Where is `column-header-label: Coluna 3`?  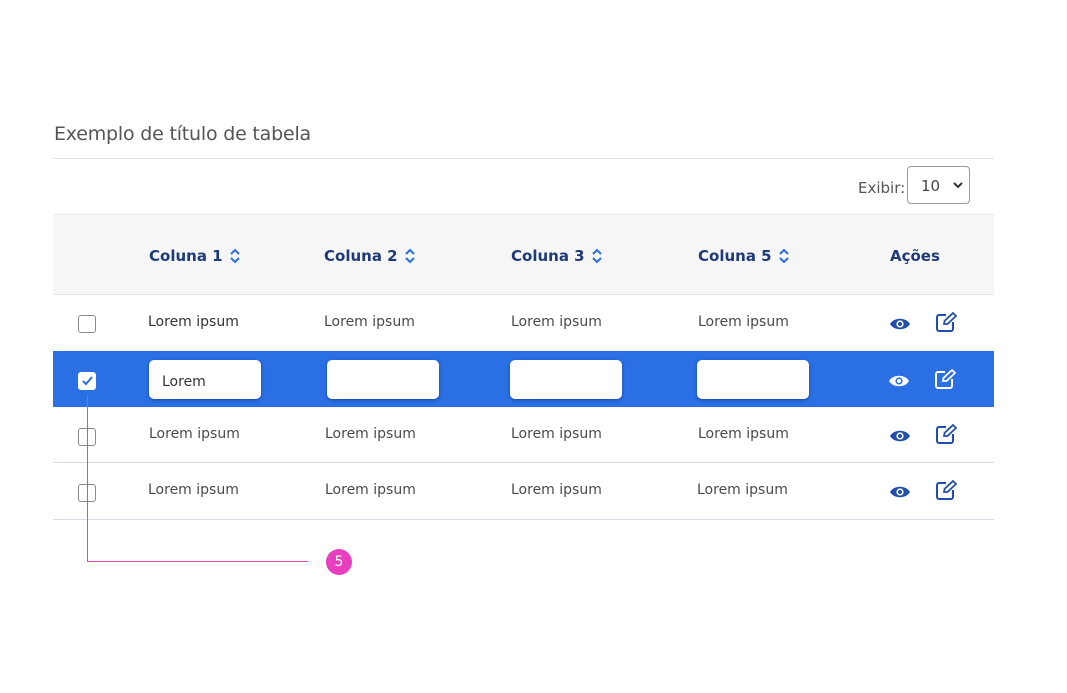
column-header-label: Coluna 3 is located at coordinates (548, 256).